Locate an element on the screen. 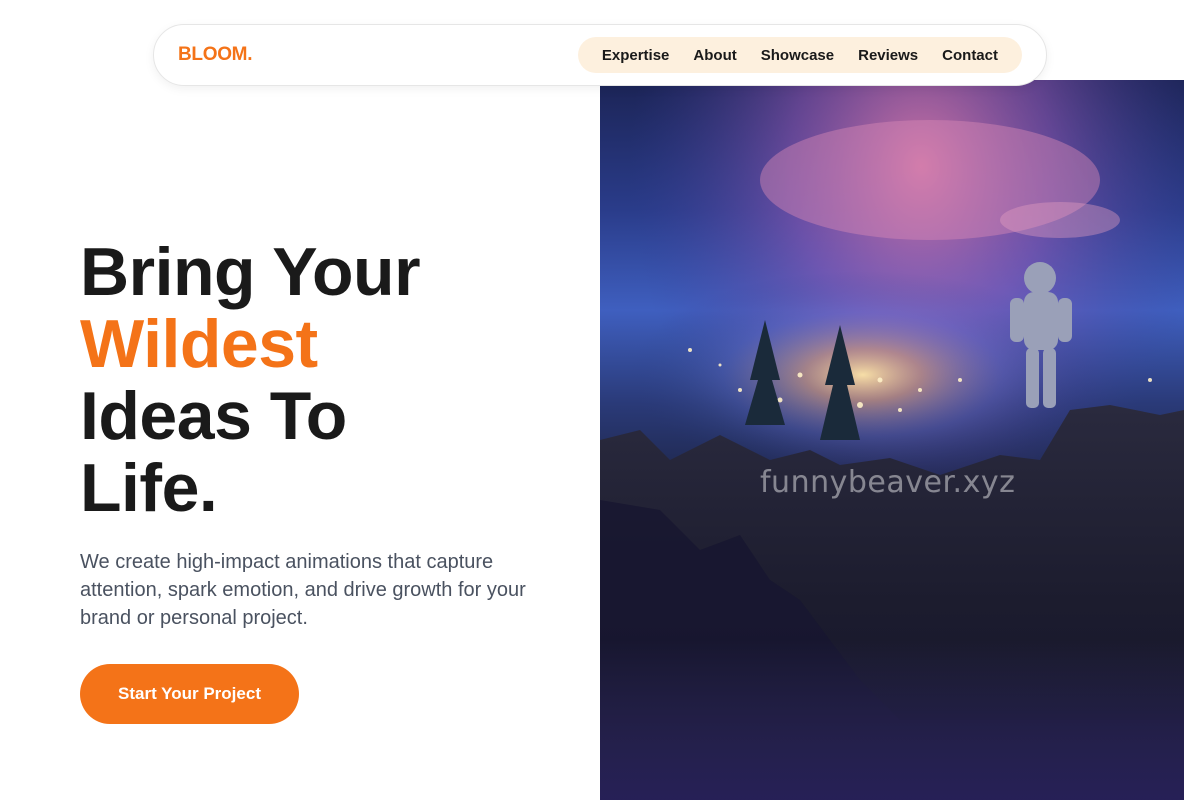 The width and height of the screenshot is (1200, 800). image-watermark: funnybeaver.xyz is located at coordinates (888, 482).